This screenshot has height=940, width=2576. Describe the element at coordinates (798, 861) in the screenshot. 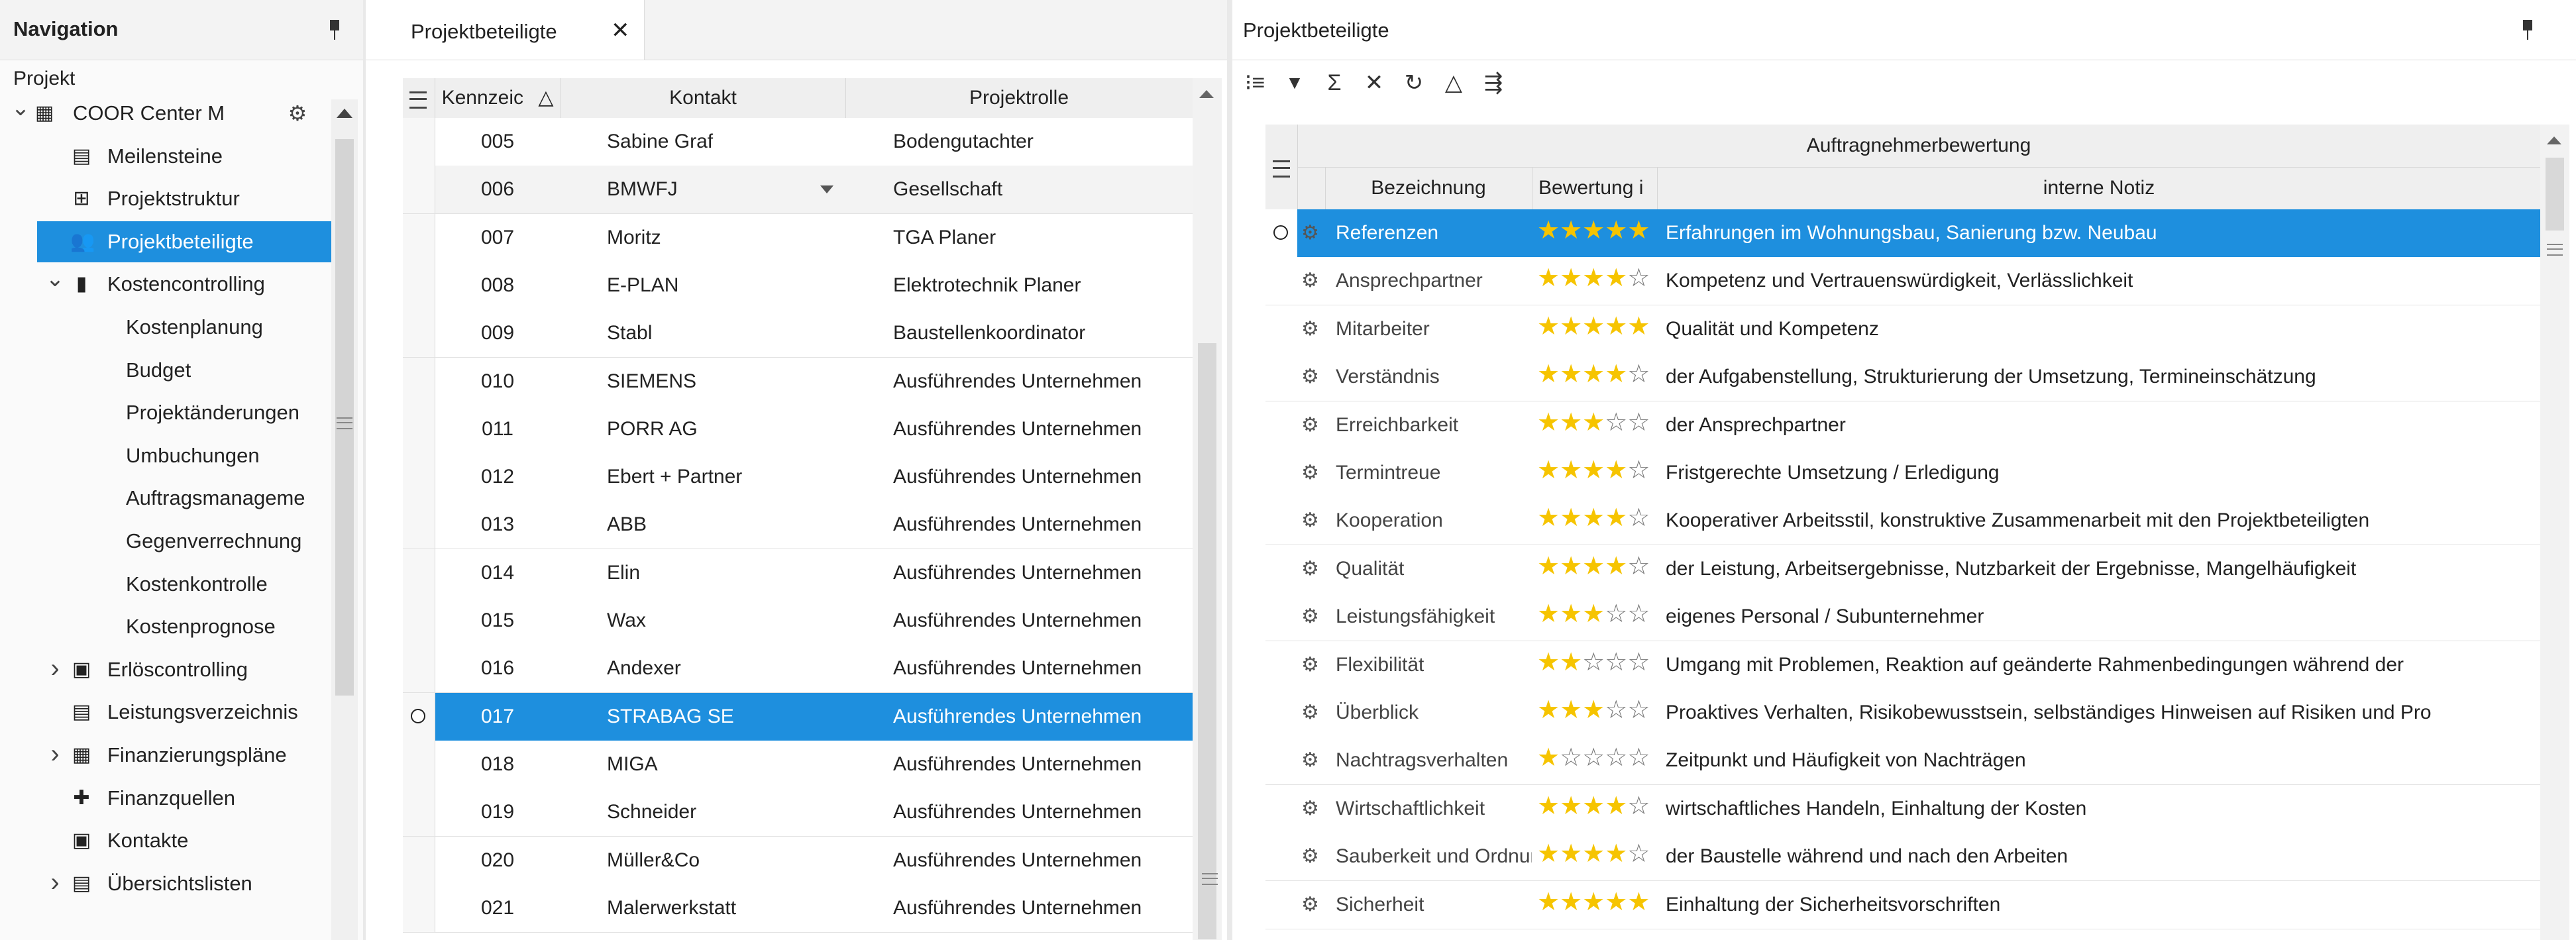

I see `table-row: 020 Müller&Co Ausführendes Unternehmen` at that location.